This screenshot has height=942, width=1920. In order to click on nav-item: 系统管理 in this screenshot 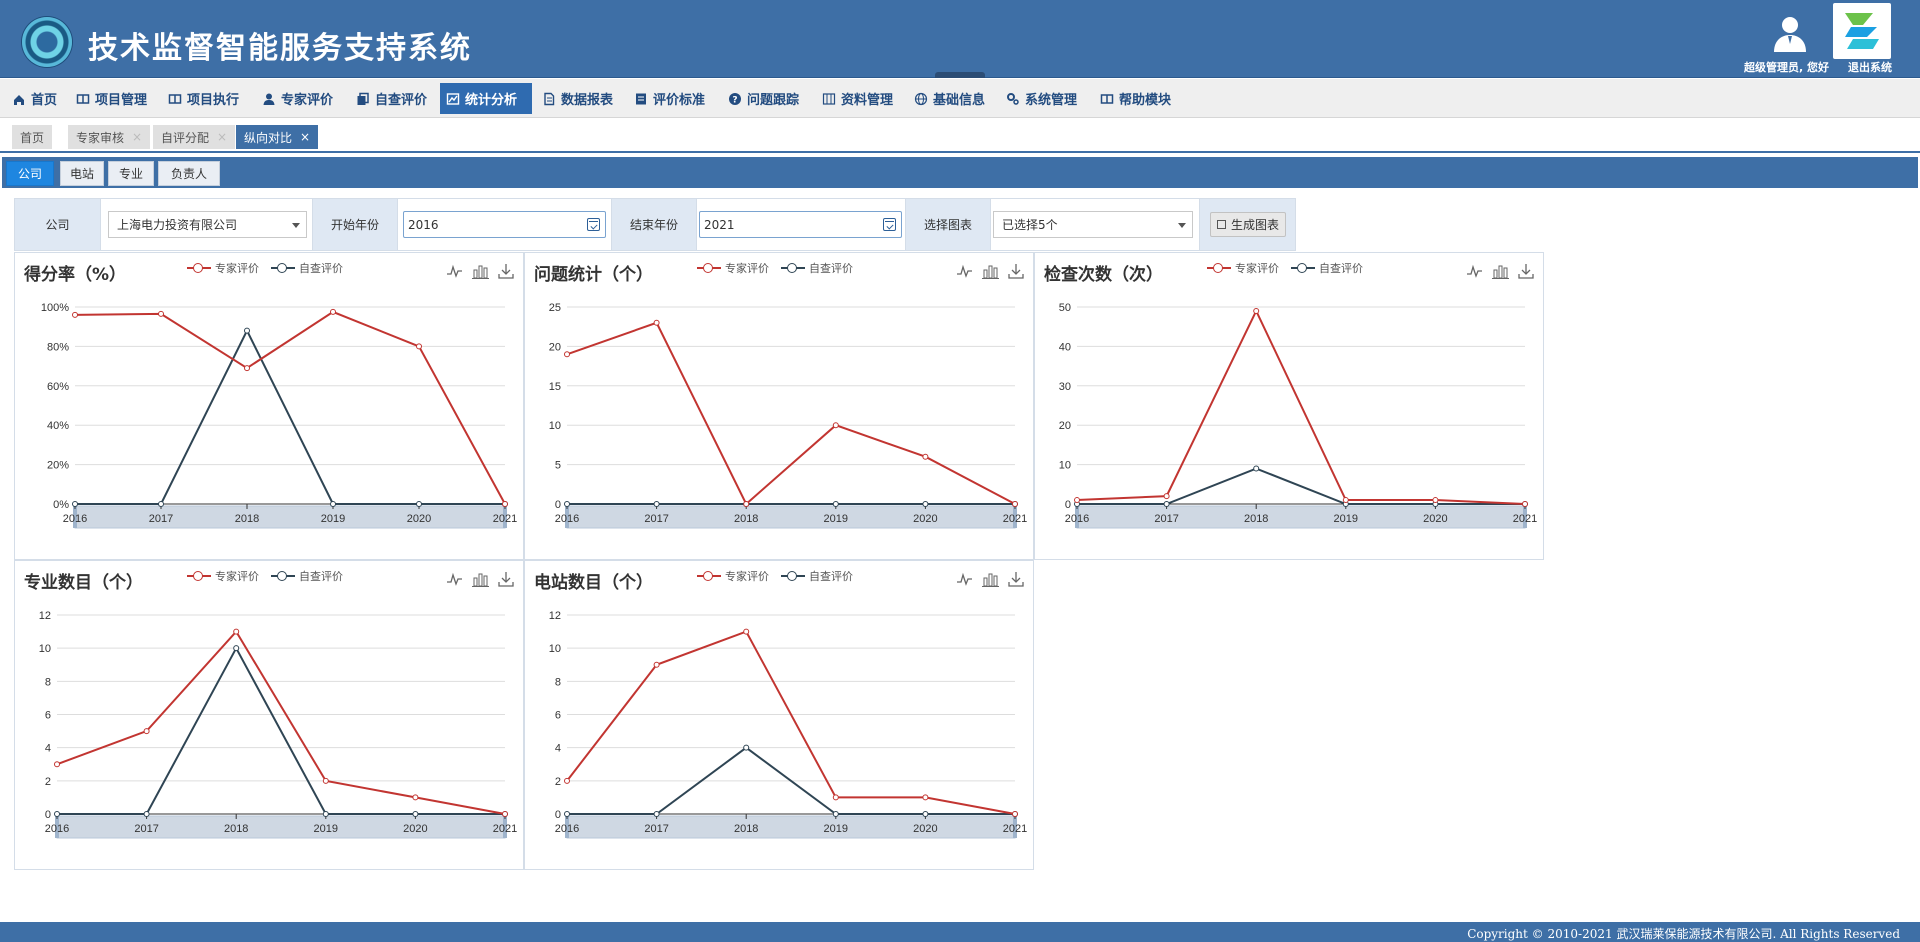, I will do `click(1044, 98)`.